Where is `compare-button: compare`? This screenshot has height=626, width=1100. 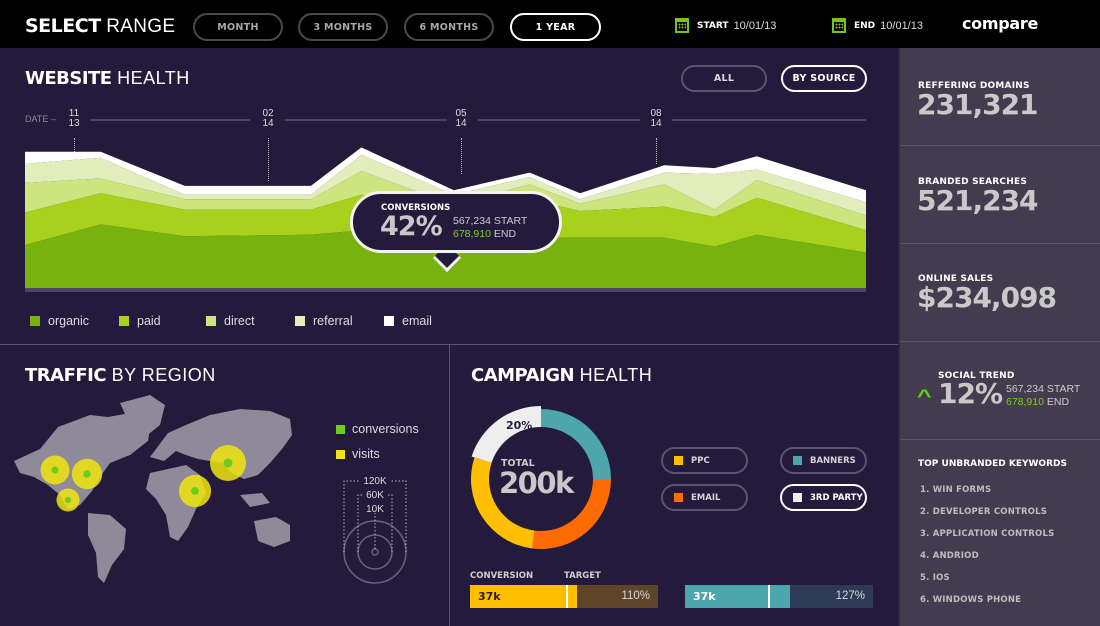
compare-button: compare is located at coordinates (1000, 23).